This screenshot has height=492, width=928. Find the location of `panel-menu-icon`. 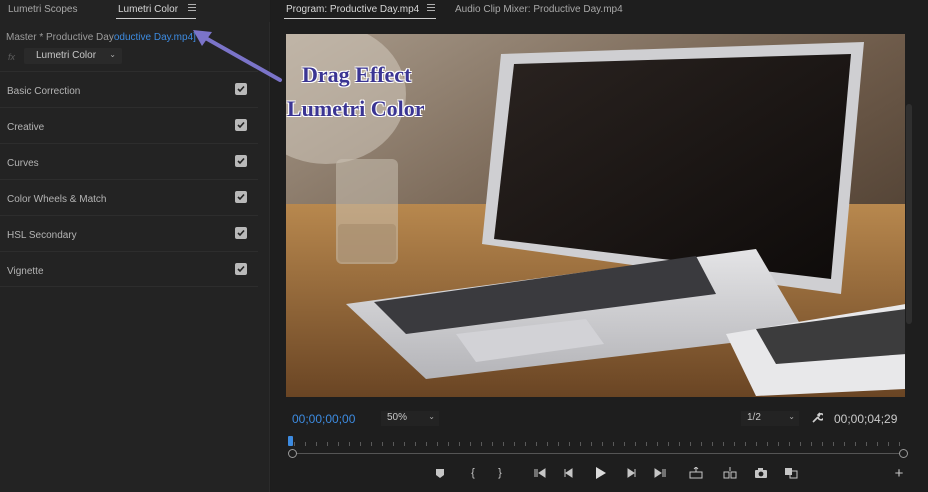

panel-menu-icon is located at coordinates (192, 8).